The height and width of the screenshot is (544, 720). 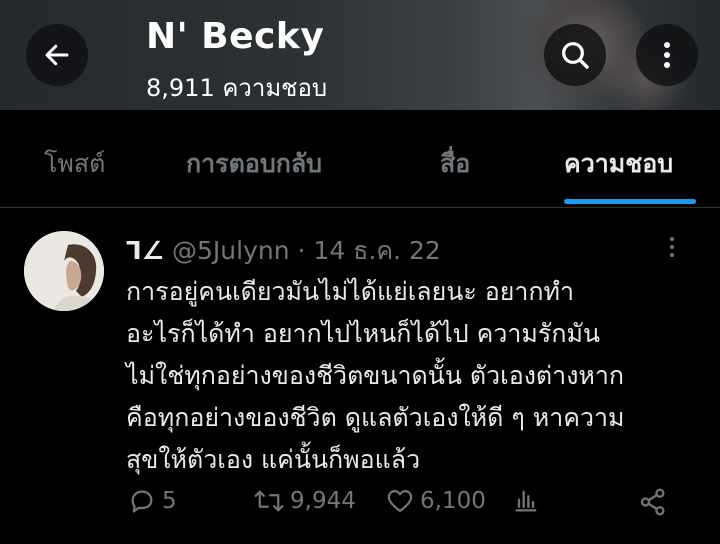 I want to click on tab-media: สื่อ, so click(x=455, y=164).